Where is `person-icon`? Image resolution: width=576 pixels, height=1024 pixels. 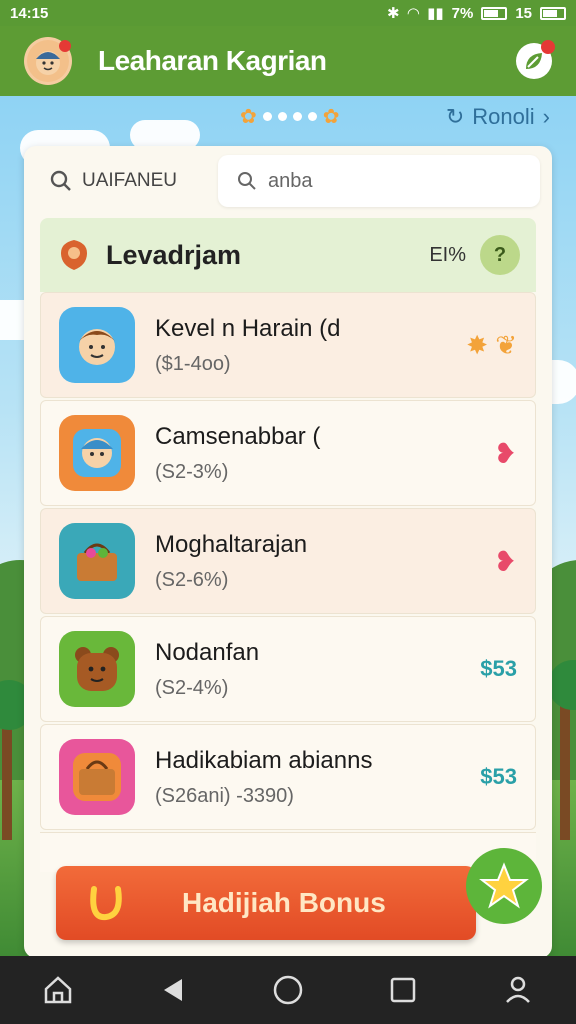
person-icon is located at coordinates (518, 989).